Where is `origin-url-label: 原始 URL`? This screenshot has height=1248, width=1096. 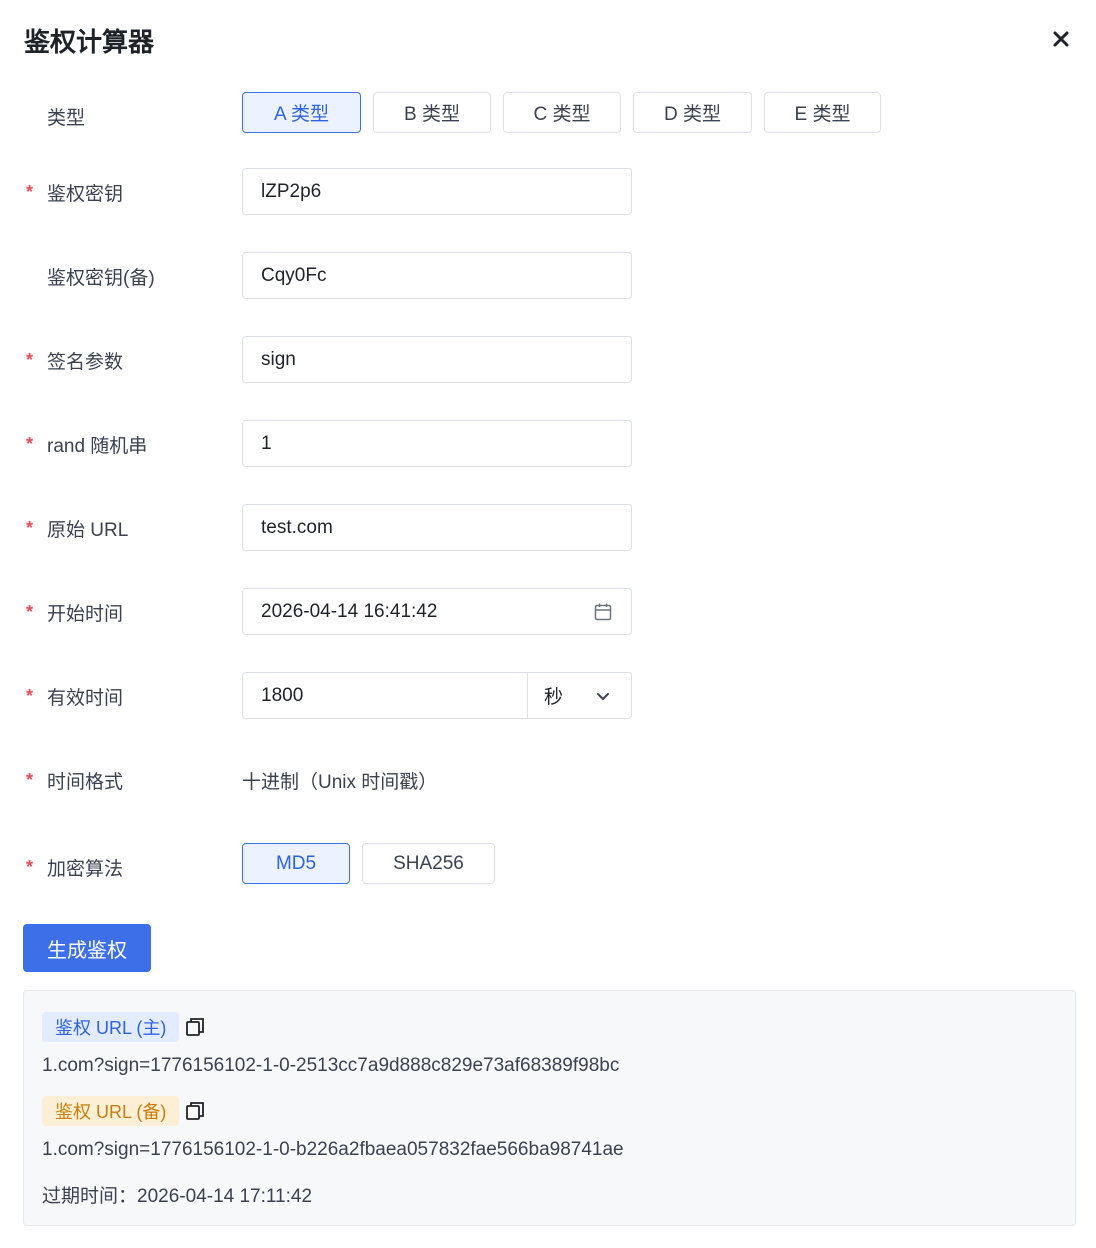
origin-url-label: 原始 URL is located at coordinates (88, 530).